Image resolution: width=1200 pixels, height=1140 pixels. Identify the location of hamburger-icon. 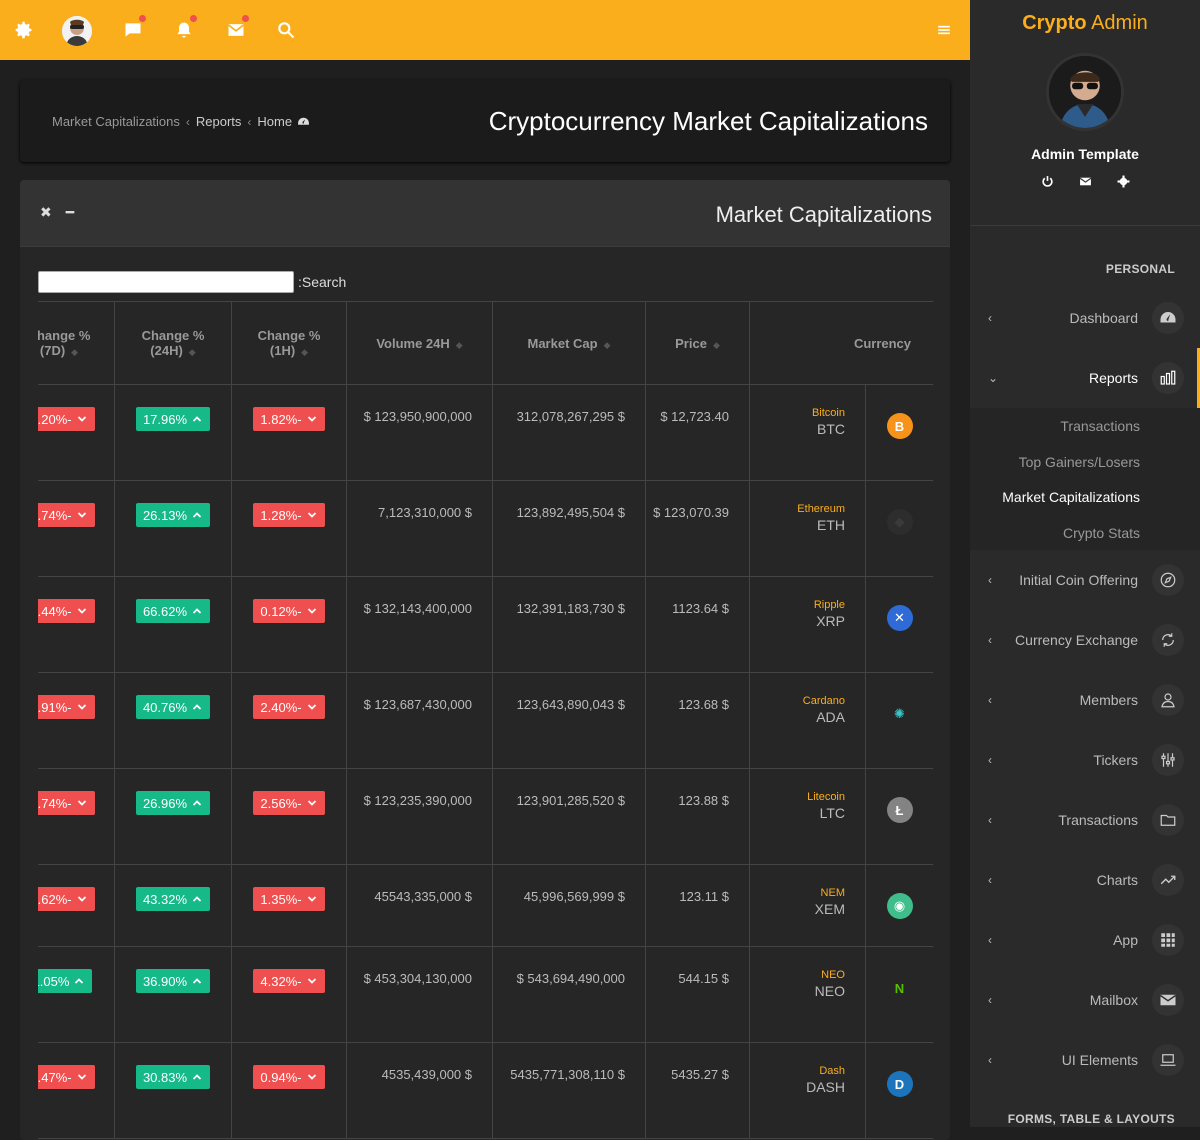
(944, 30).